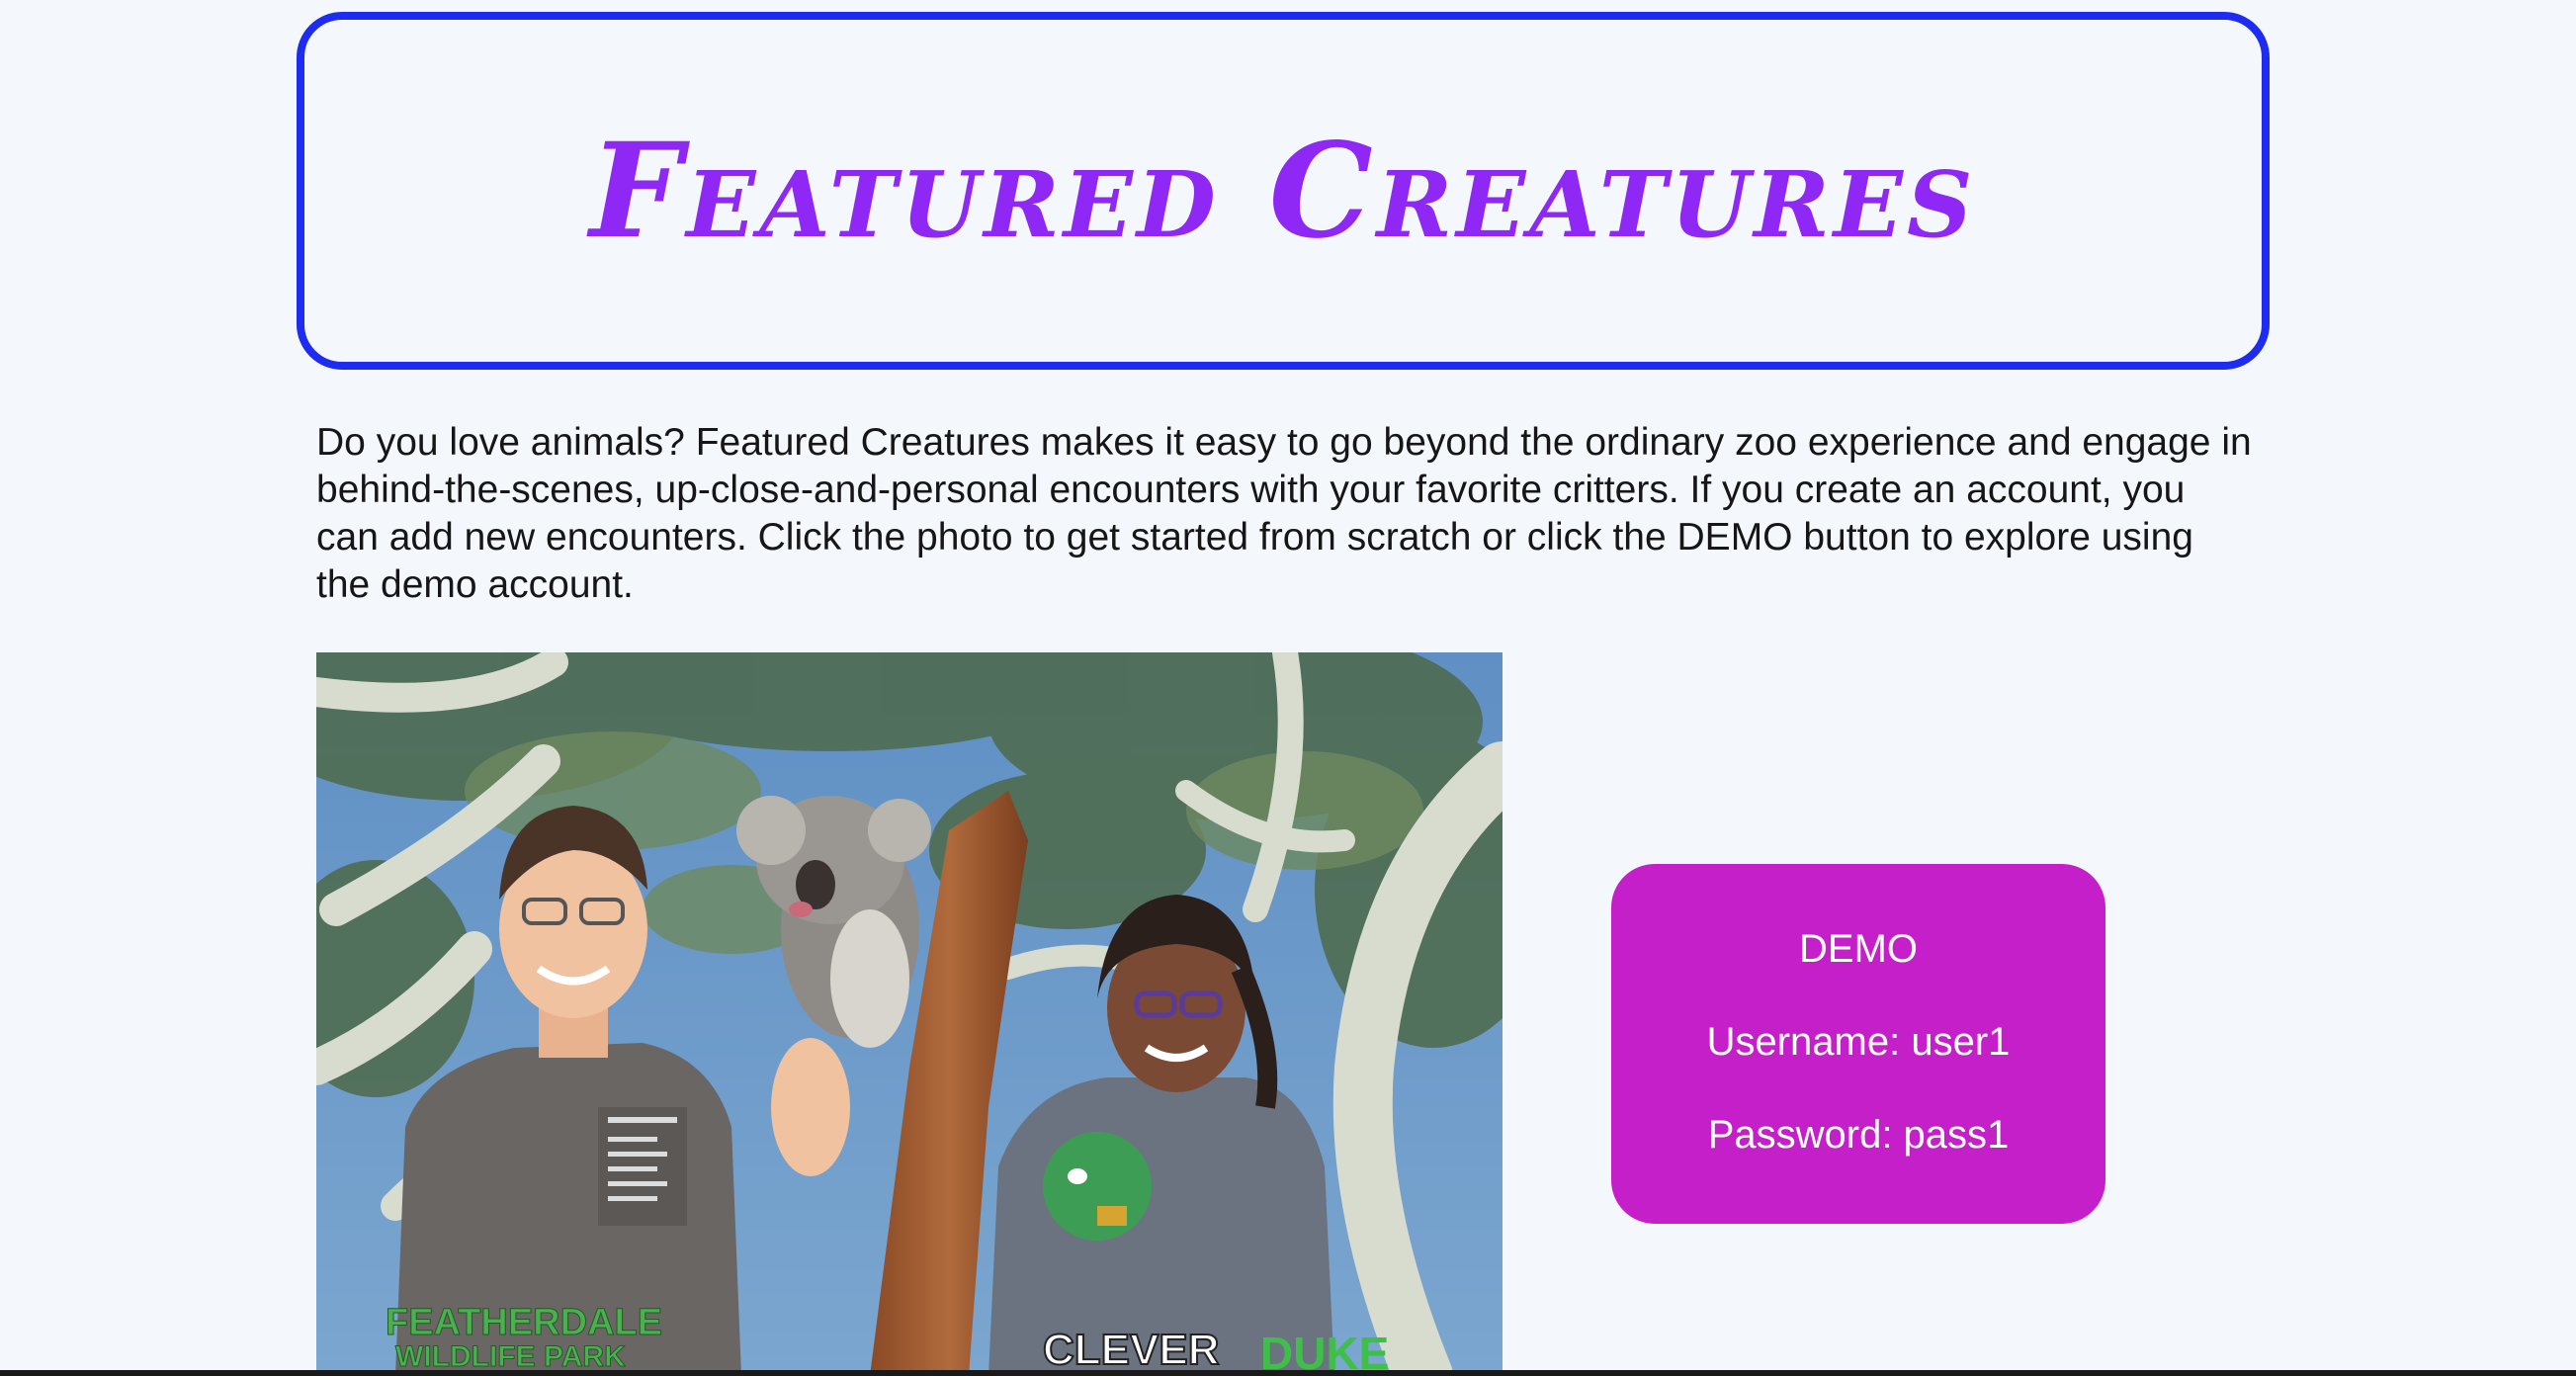  I want to click on photo-logo-line2: WILDLIFE PARK, so click(510, 1356).